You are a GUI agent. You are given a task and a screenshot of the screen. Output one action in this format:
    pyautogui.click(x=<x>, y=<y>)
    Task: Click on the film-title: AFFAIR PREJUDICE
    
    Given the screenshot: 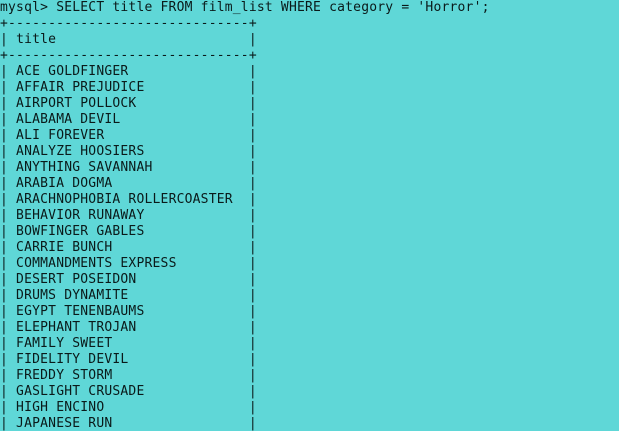 What is the action you would take?
    pyautogui.click(x=128, y=87)
    